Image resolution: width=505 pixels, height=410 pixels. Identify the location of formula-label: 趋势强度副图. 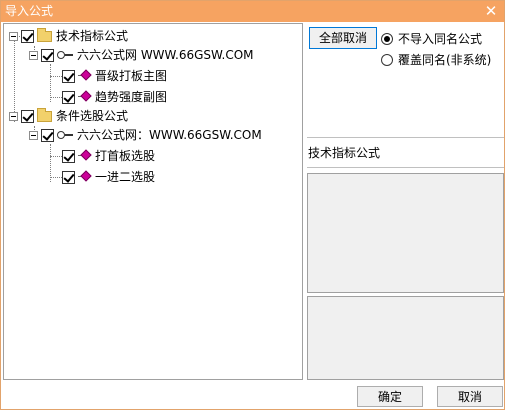
(131, 97).